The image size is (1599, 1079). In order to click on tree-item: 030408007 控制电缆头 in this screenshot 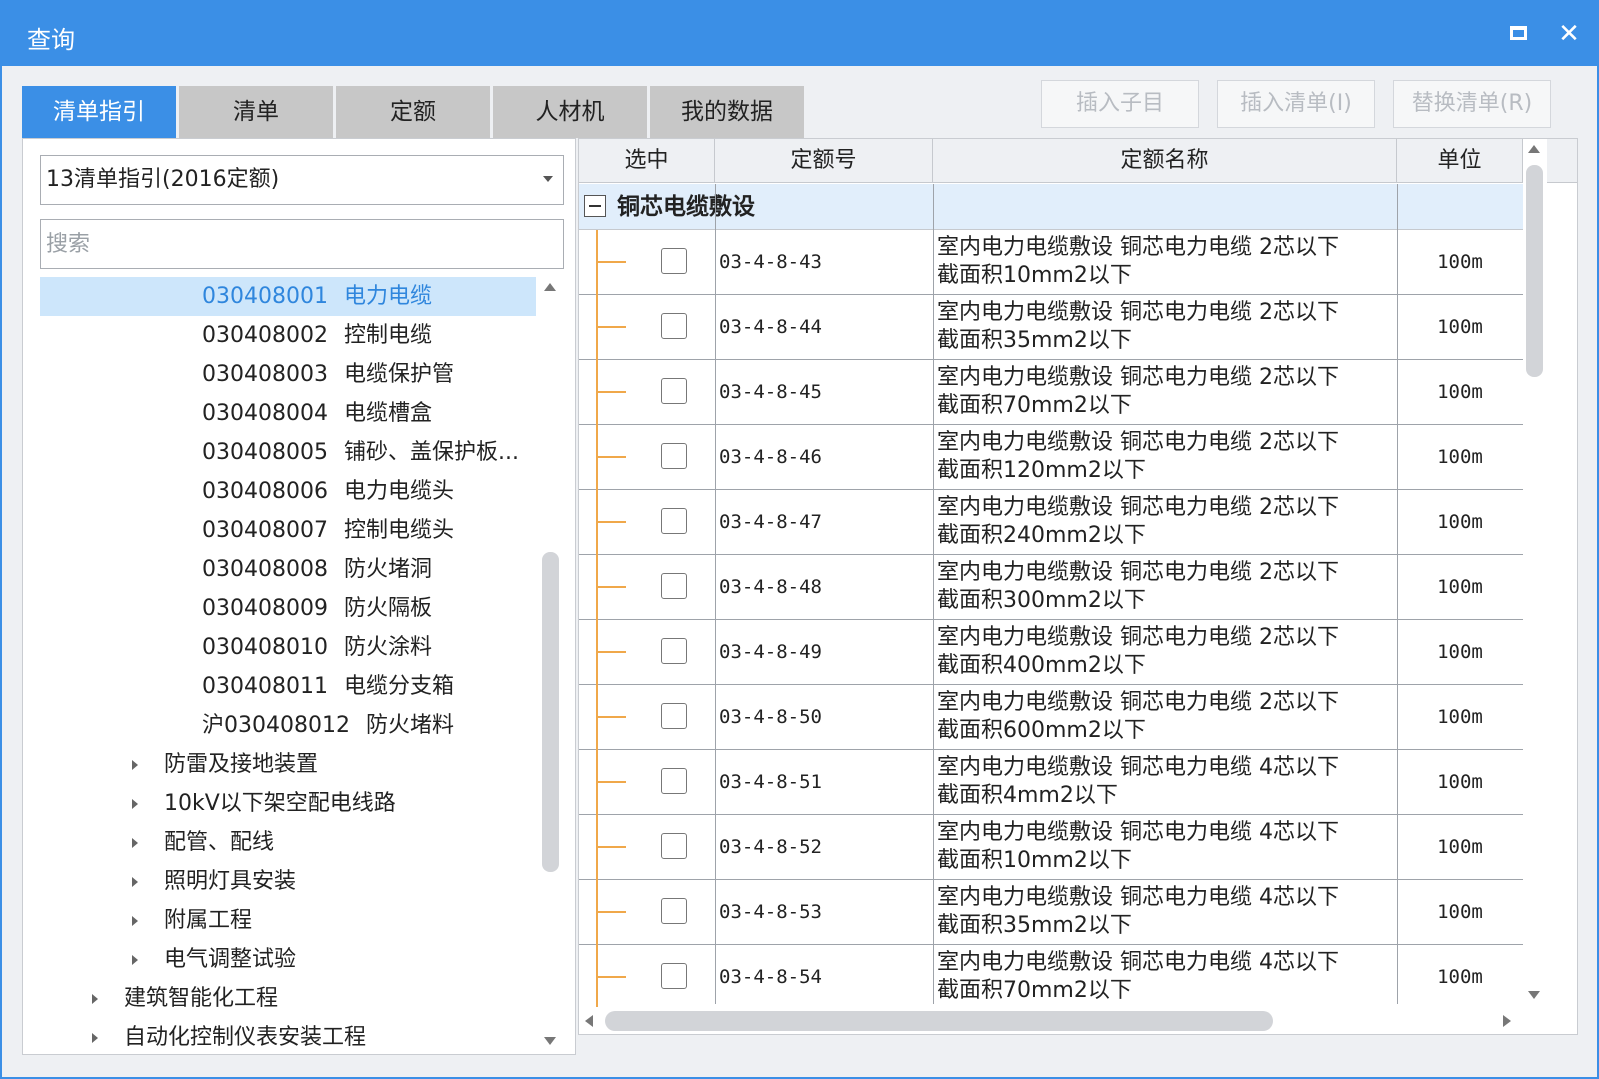, I will do `click(288, 530)`.